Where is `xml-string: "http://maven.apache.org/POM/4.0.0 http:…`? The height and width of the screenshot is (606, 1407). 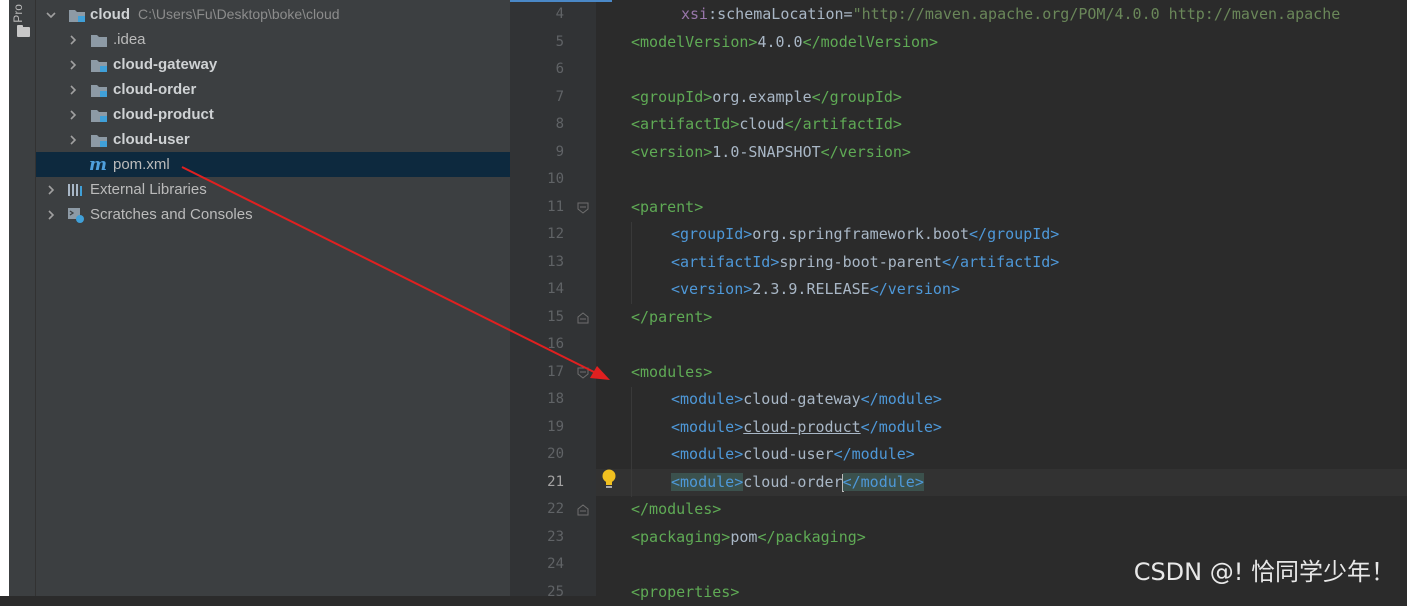 xml-string: "http://maven.apache.org/POM/4.0.0 http:… is located at coordinates (1096, 14).